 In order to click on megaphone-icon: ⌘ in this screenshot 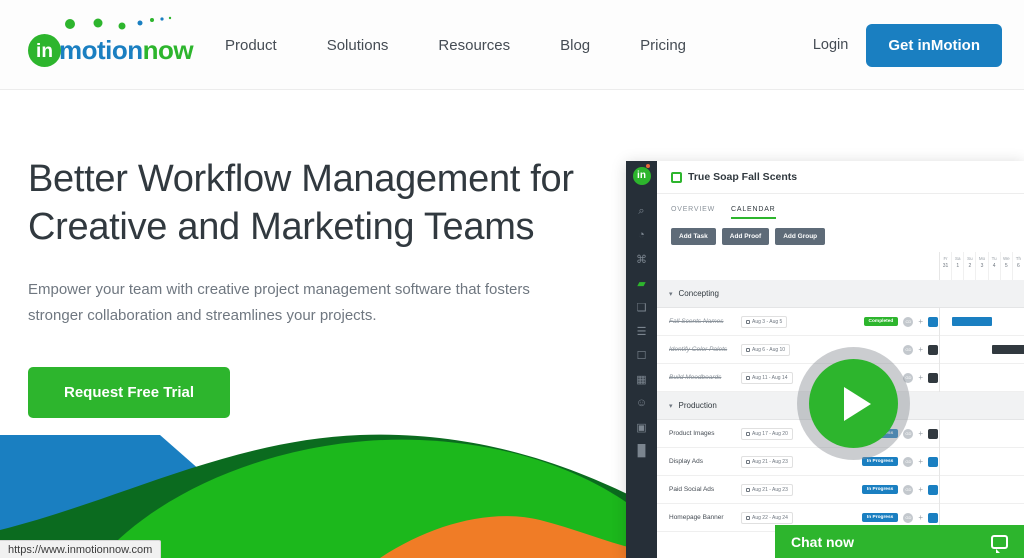, I will do `click(641, 259)`.